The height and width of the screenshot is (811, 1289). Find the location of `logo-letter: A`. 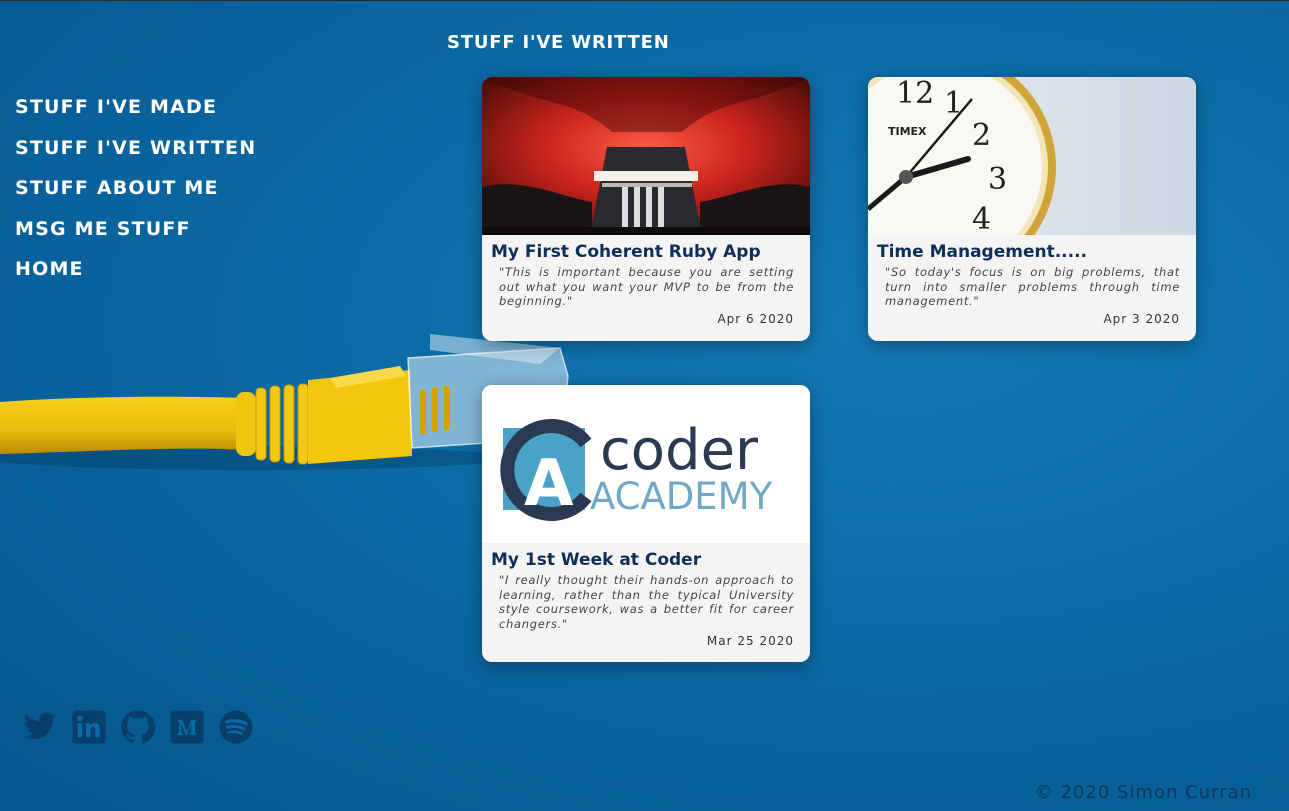

logo-letter: A is located at coordinates (549, 484).